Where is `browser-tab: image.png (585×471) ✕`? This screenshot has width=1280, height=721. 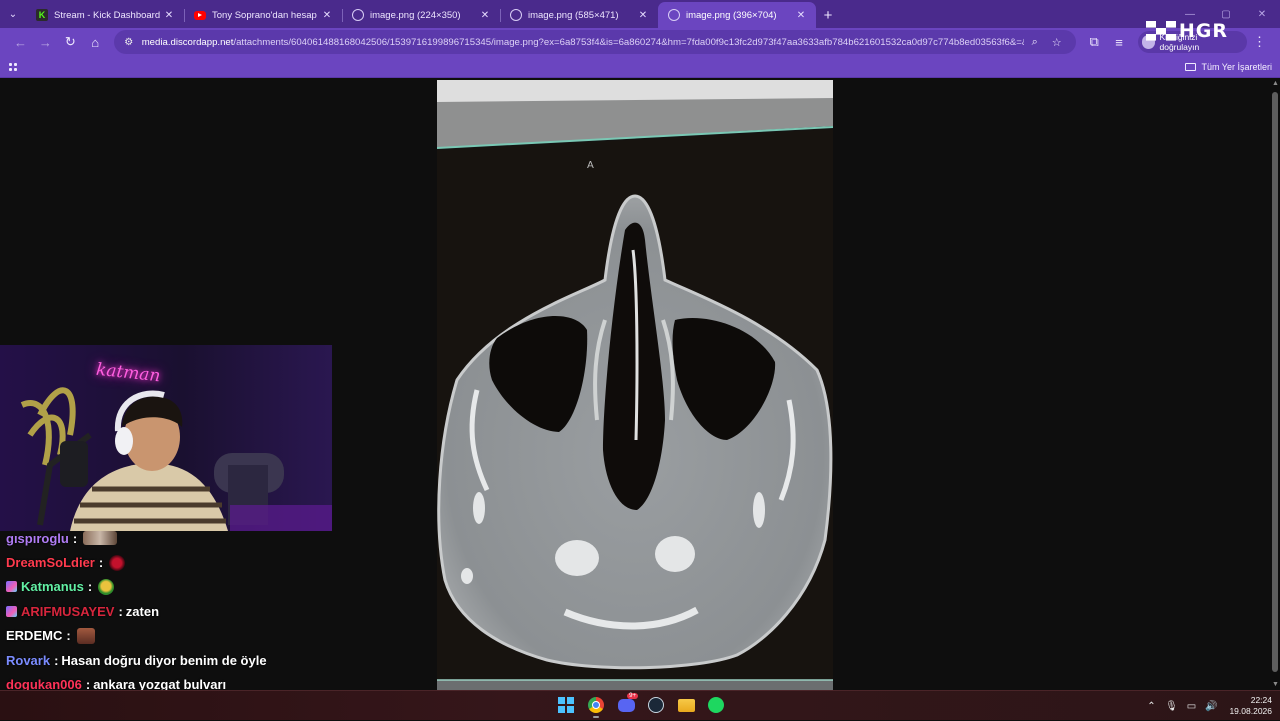
browser-tab: image.png (585×471) ✕ is located at coordinates (579, 15).